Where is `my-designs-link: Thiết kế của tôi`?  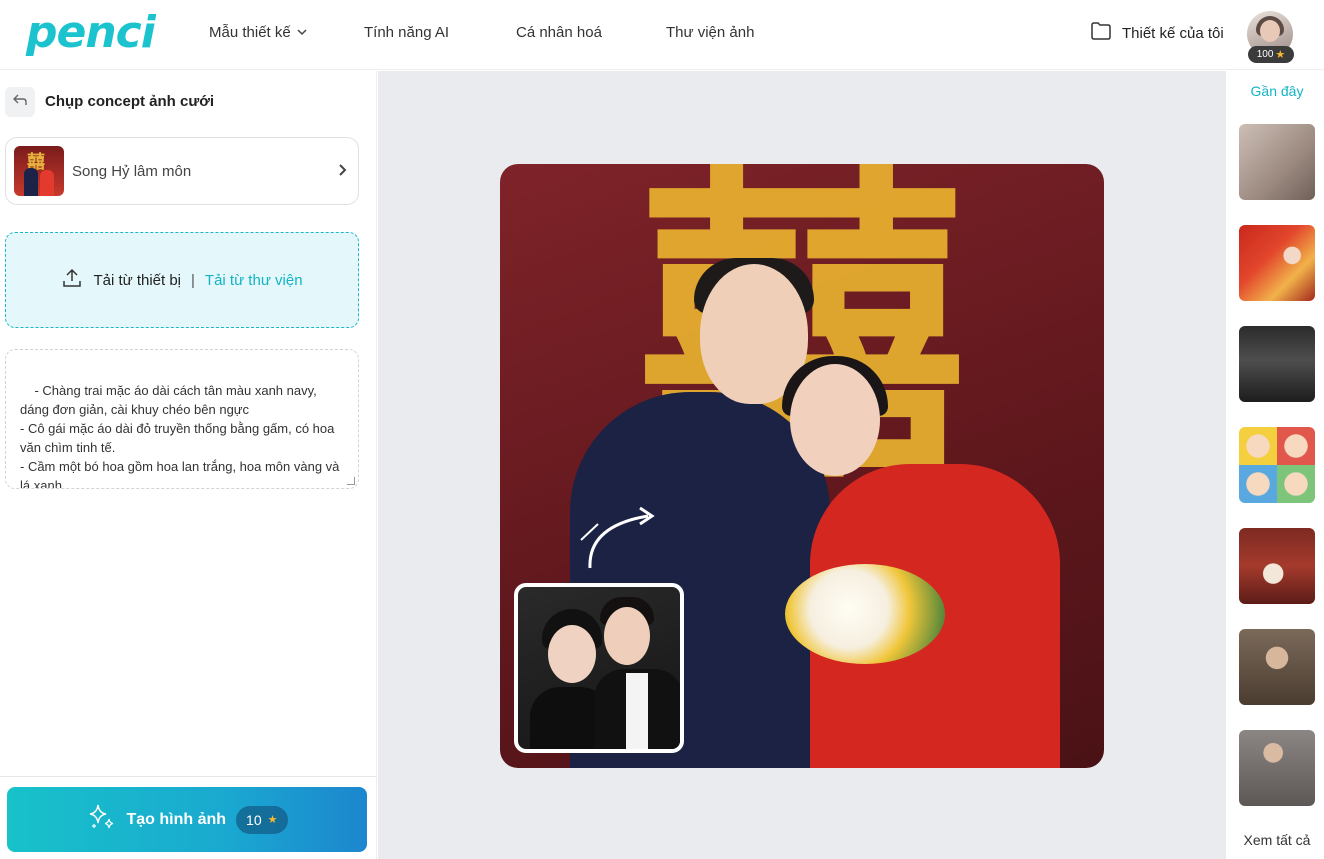
my-designs-link: Thiết kế của tôi is located at coordinates (1157, 33).